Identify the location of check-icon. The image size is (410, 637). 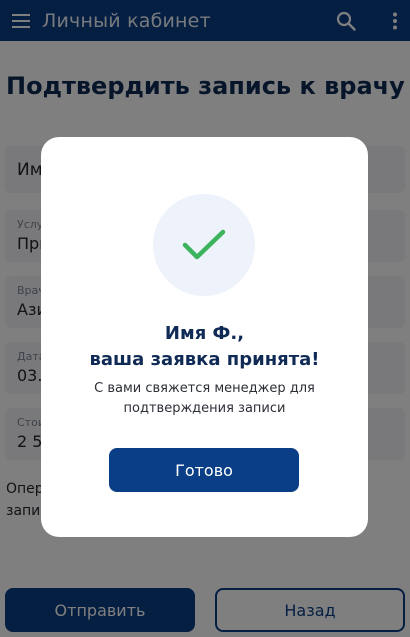
(204, 245).